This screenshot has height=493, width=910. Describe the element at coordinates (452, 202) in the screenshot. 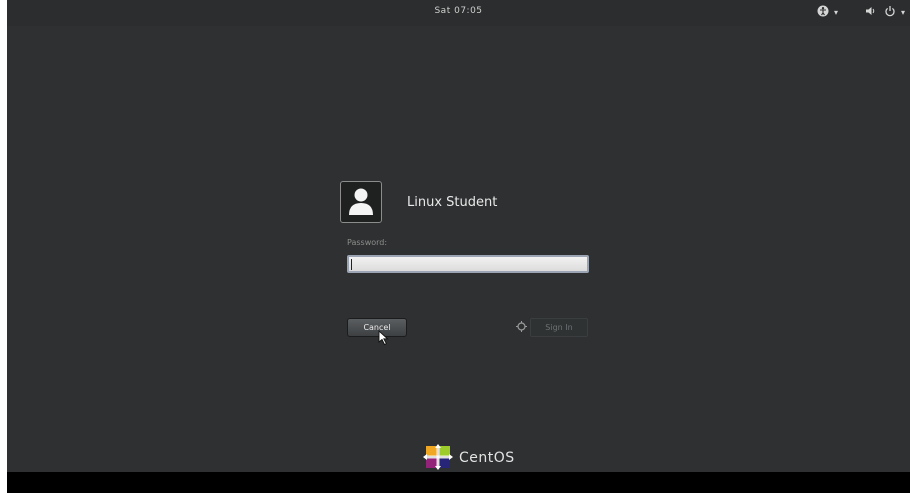

I see `user-name: Linux Student` at that location.